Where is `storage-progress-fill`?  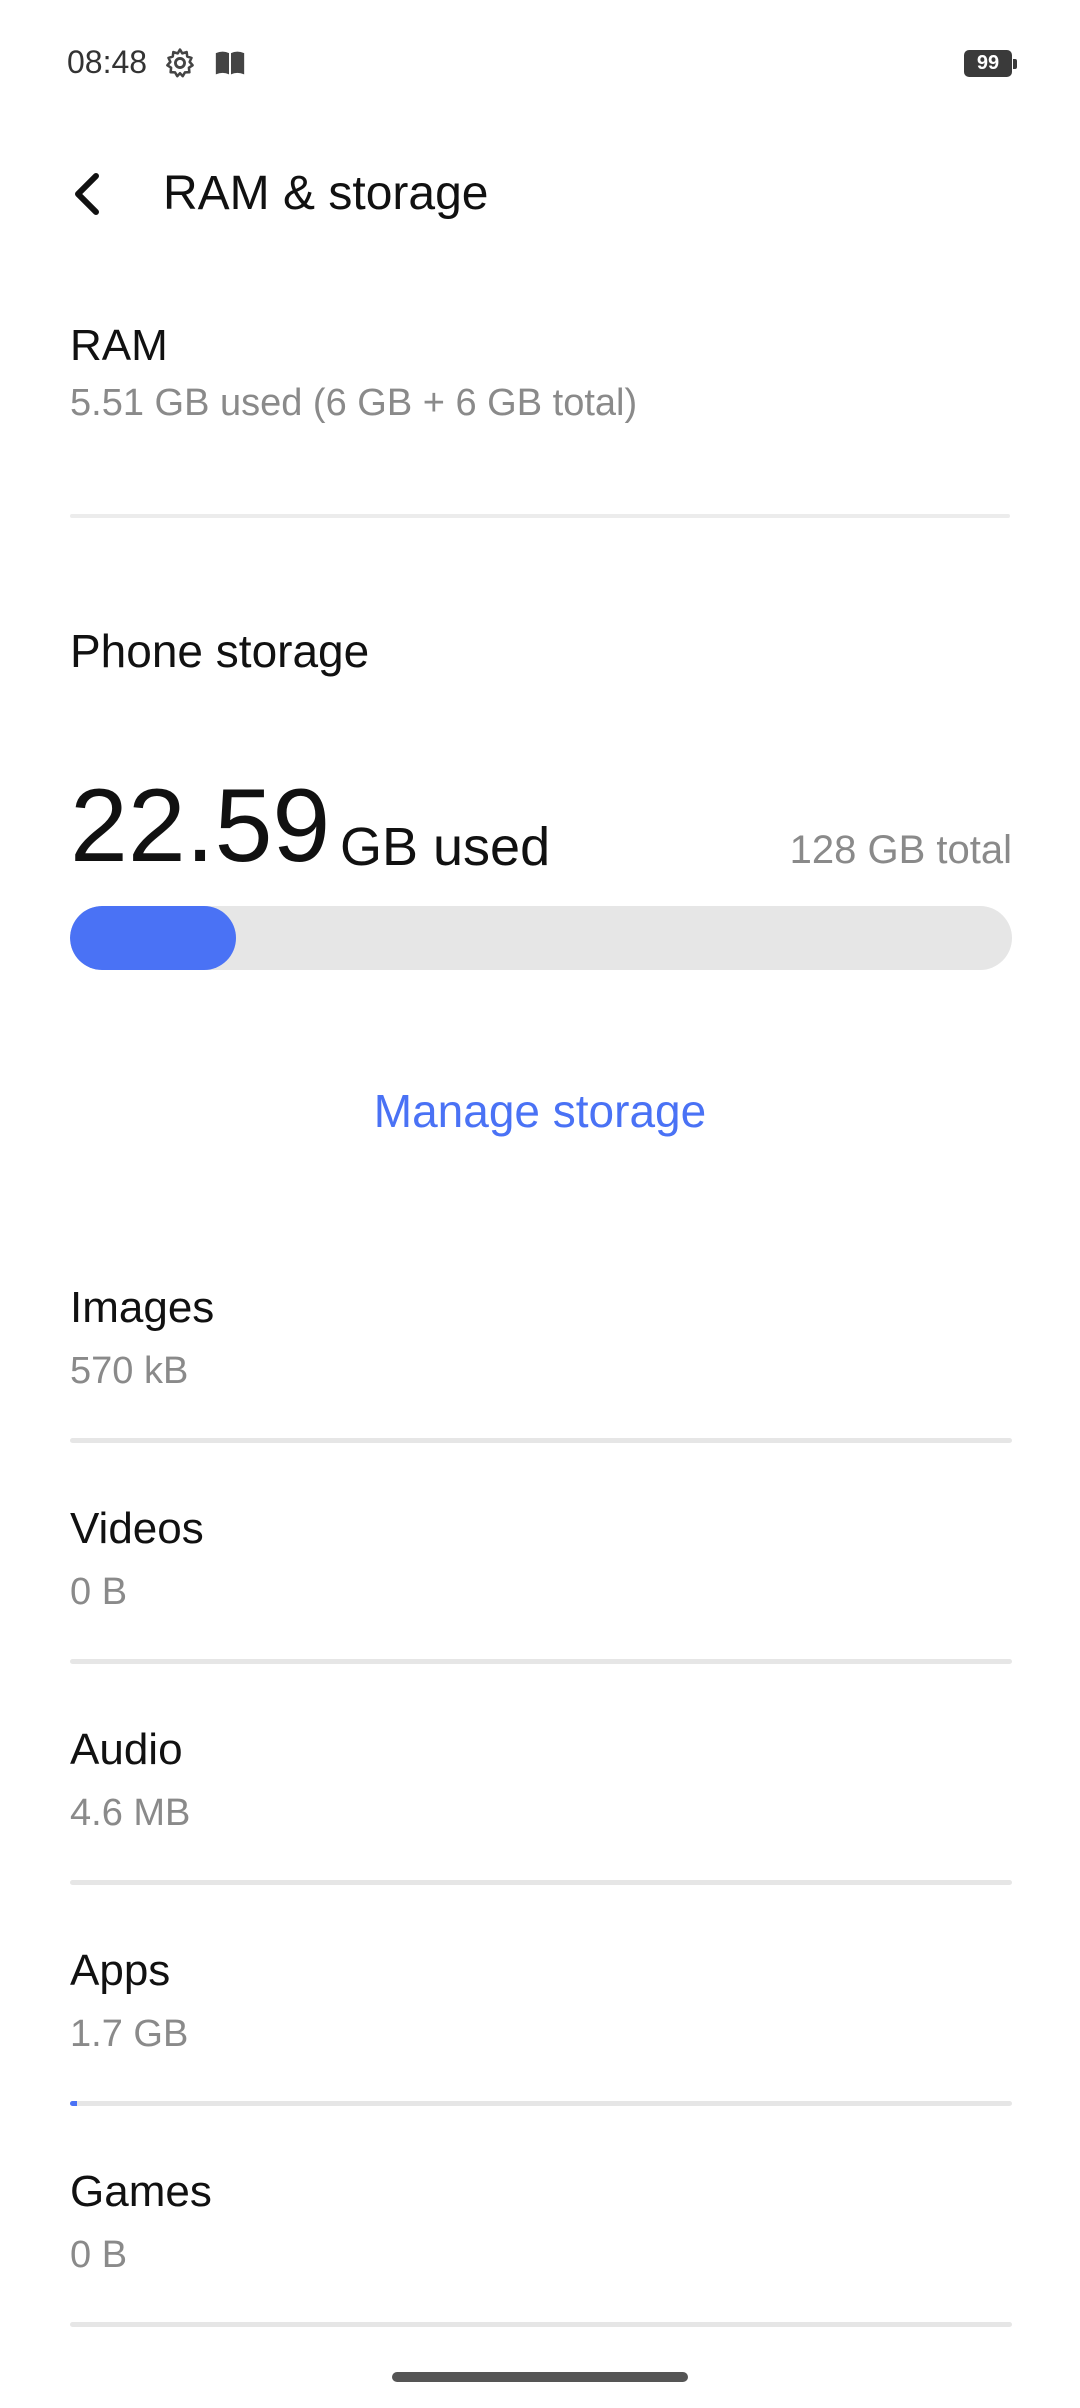 storage-progress-fill is located at coordinates (153, 938).